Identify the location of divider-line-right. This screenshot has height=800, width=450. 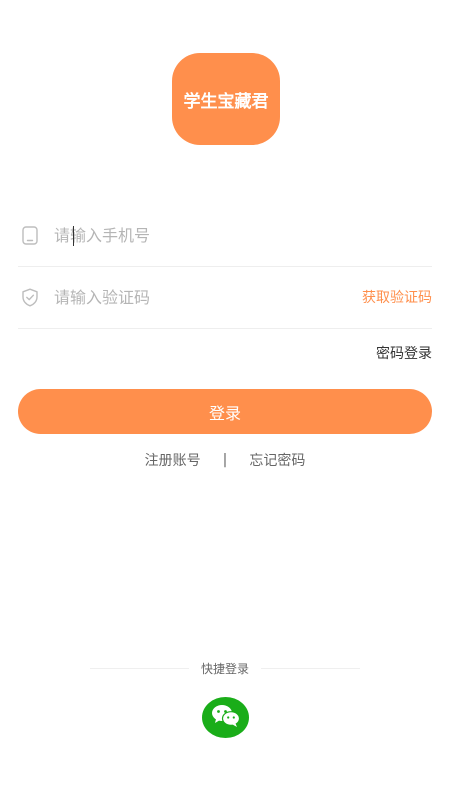
(311, 668).